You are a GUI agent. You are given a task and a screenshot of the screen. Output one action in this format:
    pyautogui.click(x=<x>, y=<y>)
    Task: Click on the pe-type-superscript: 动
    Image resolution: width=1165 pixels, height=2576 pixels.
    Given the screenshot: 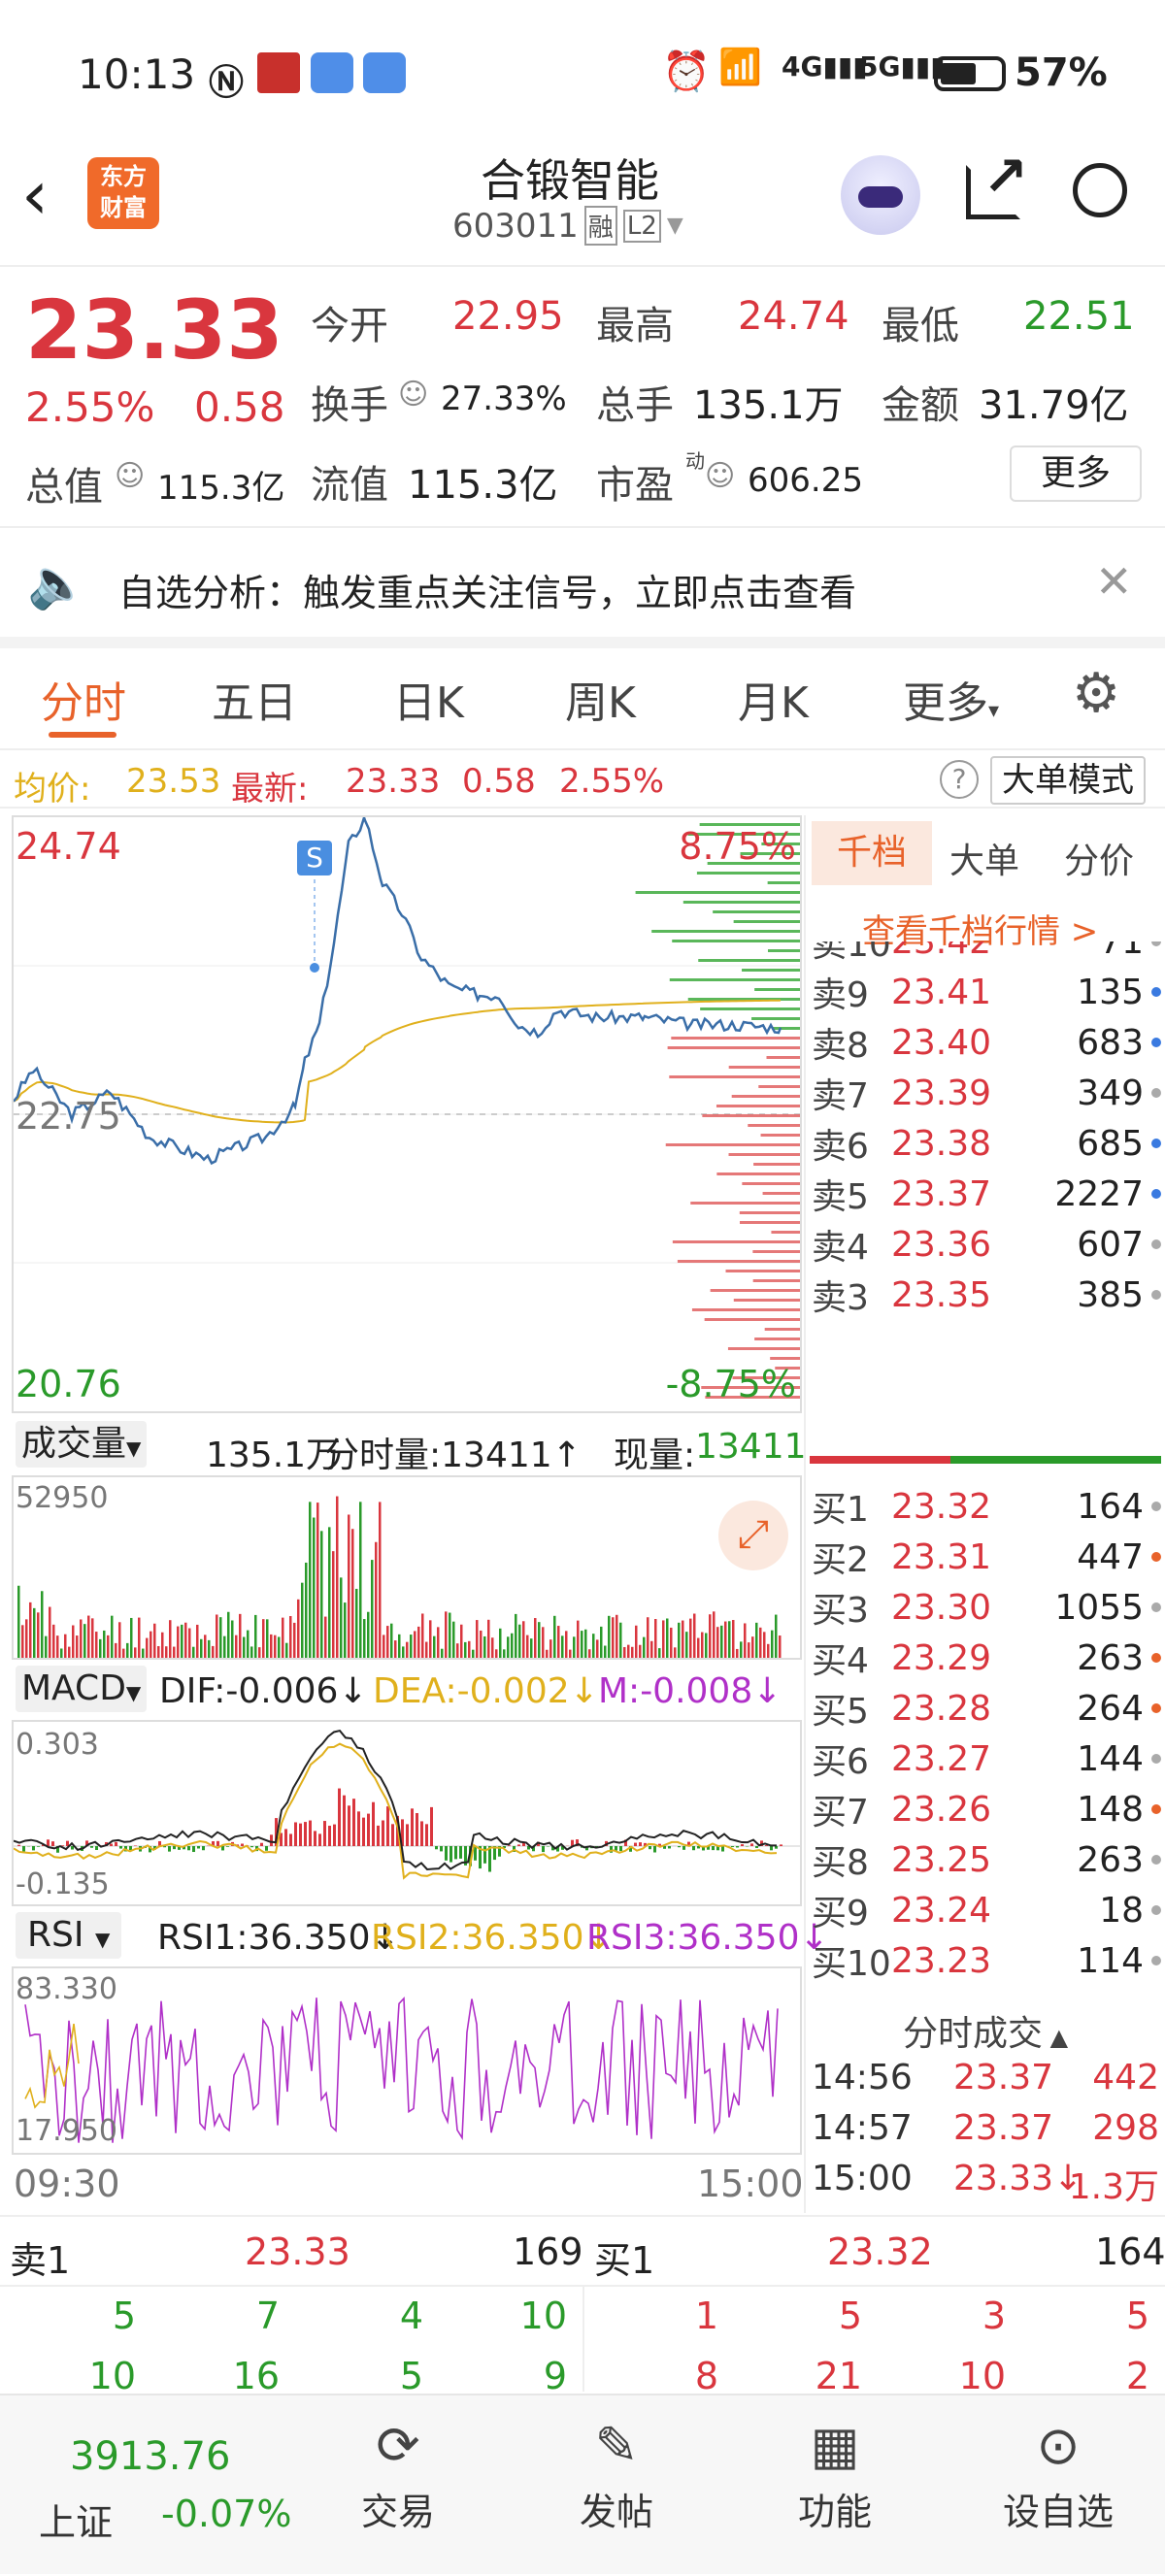 What is the action you would take?
    pyautogui.click(x=695, y=460)
    